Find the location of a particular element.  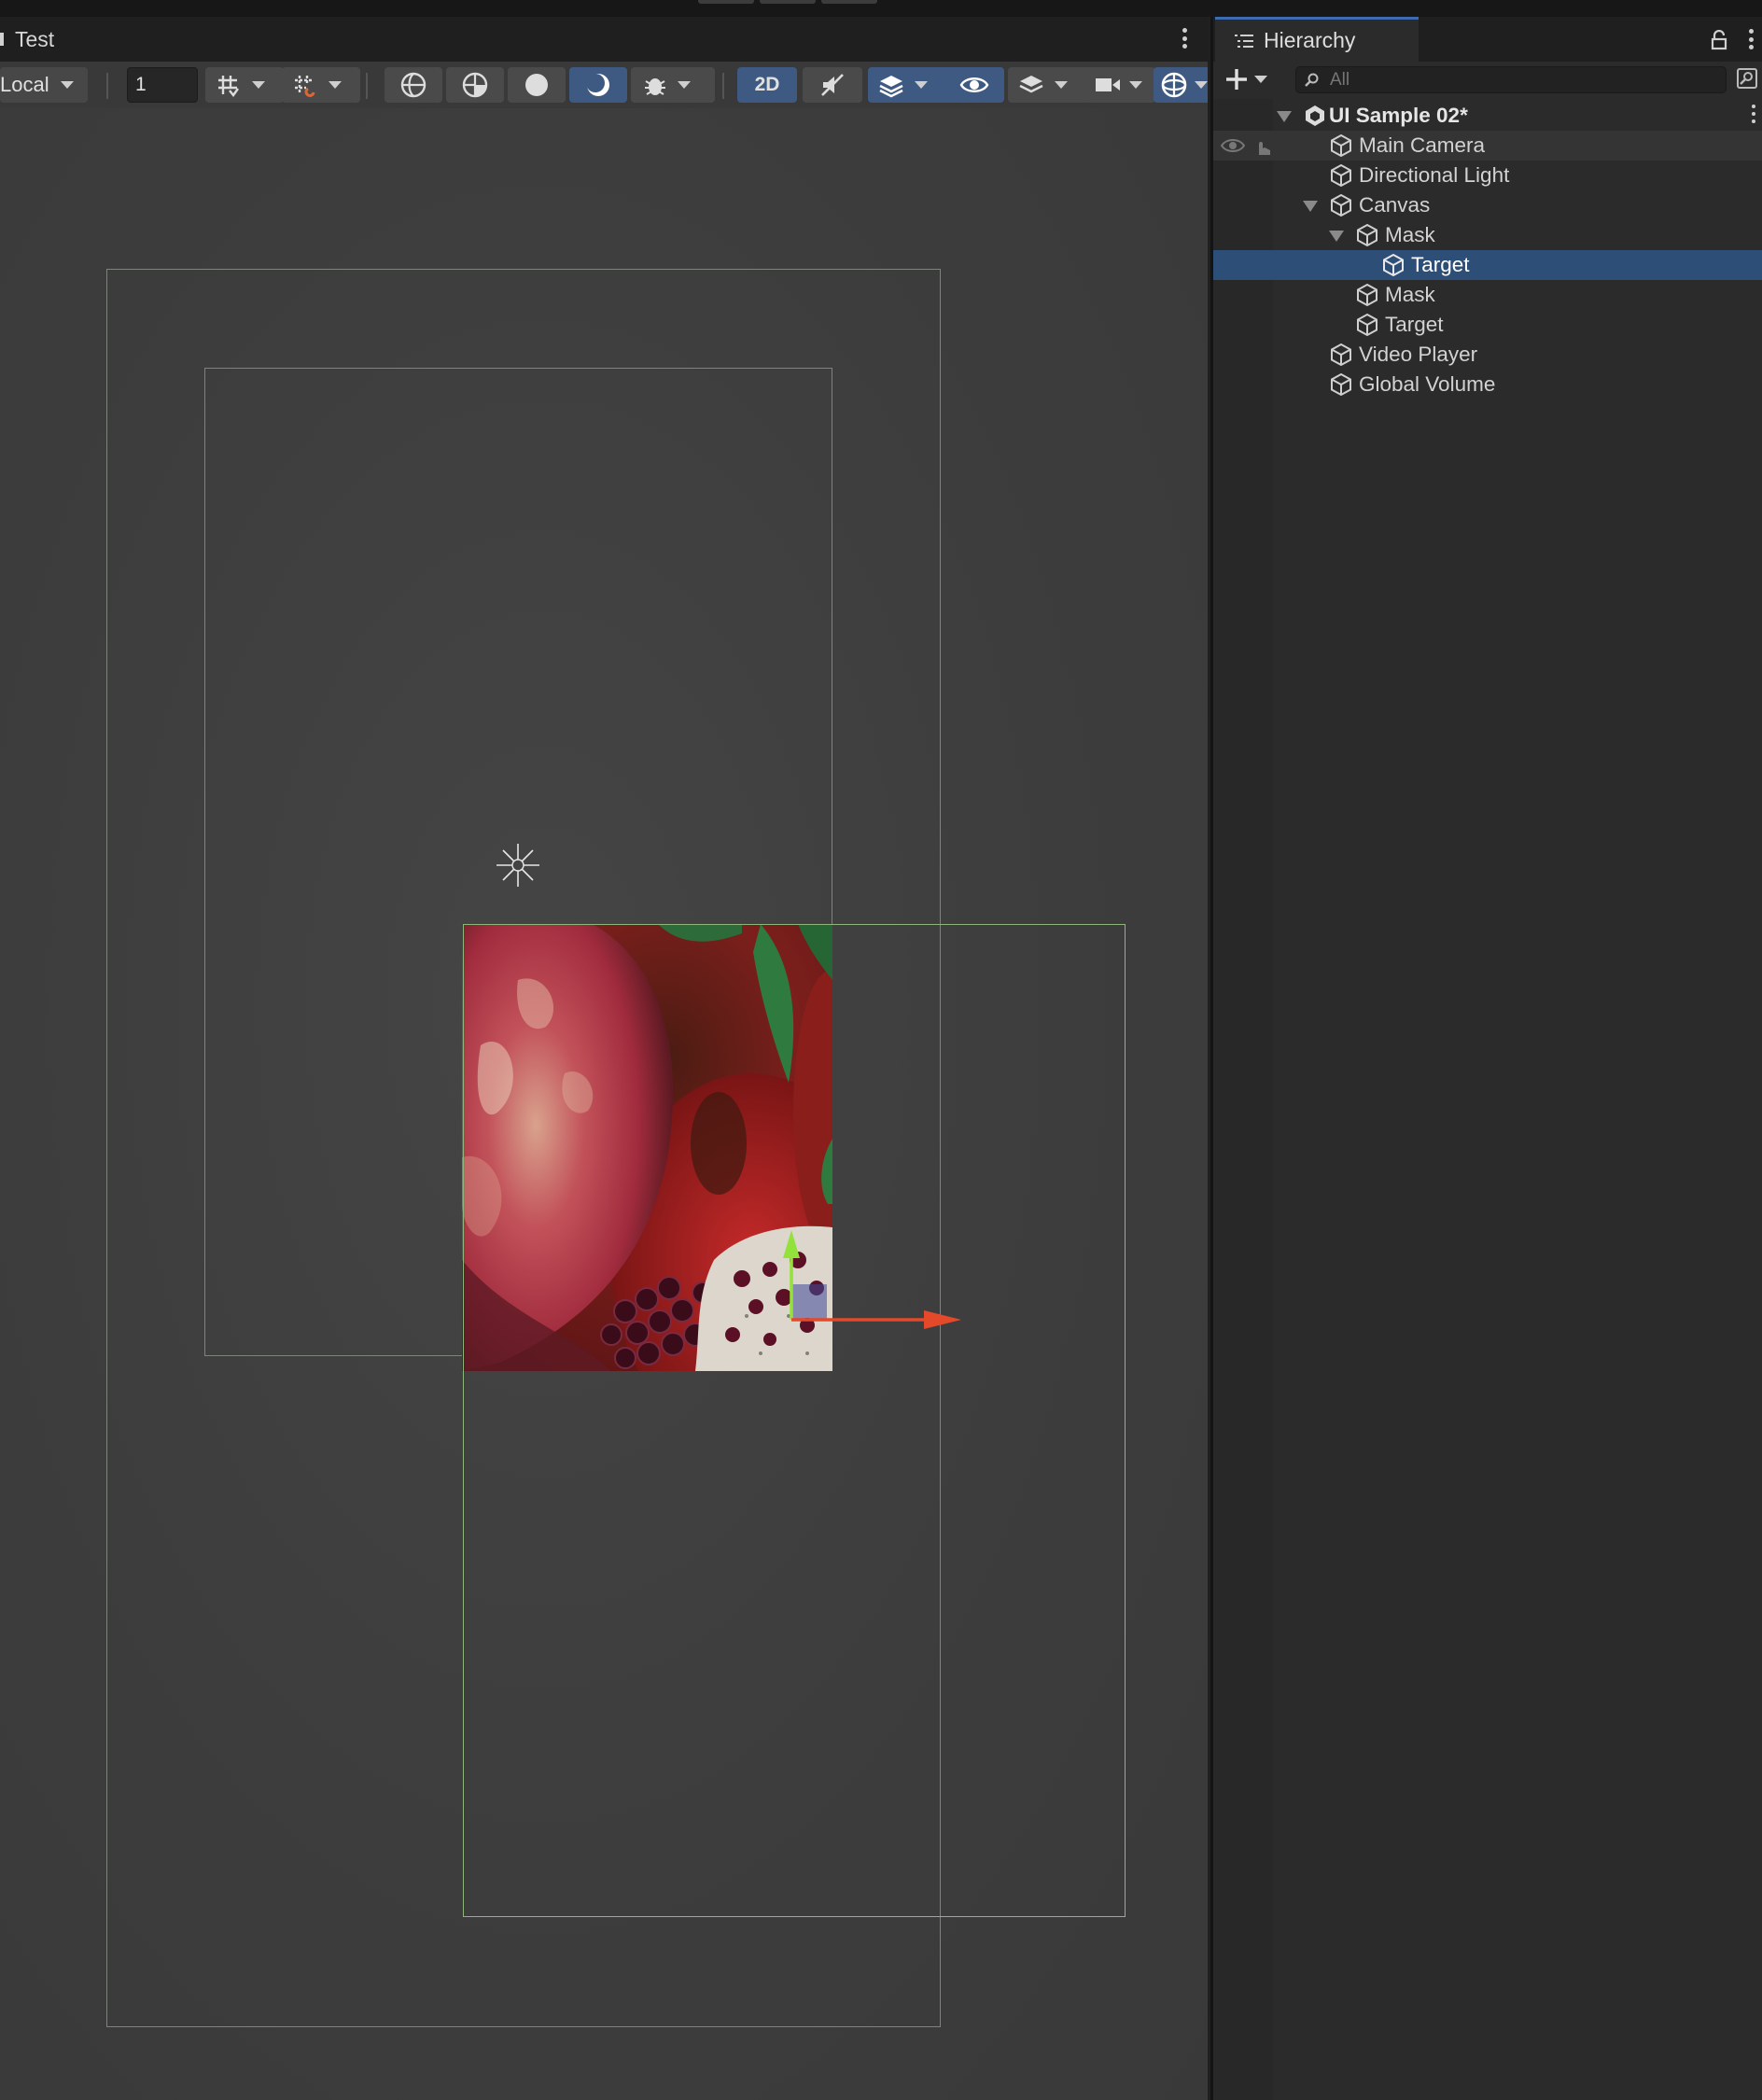

2d-mode-label: 2D is located at coordinates (767, 84).